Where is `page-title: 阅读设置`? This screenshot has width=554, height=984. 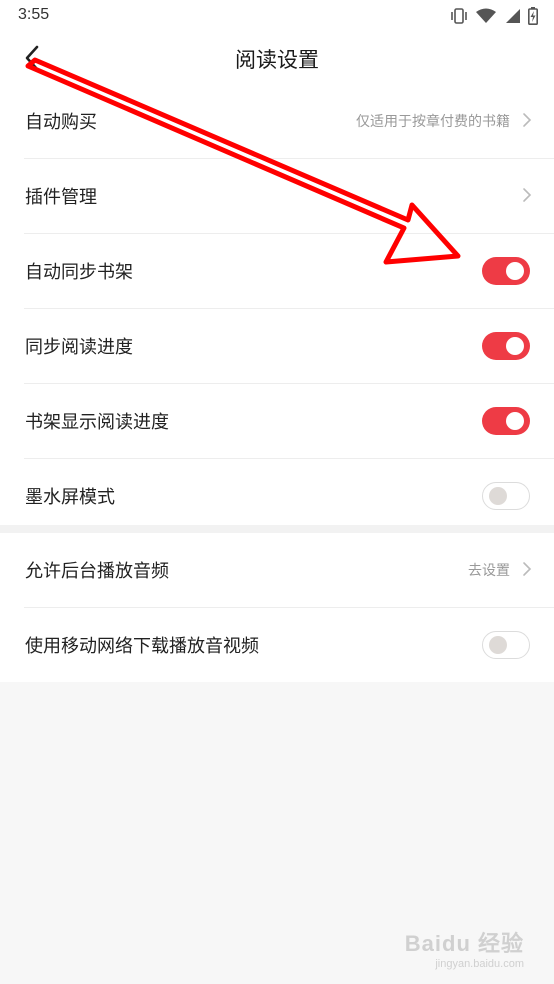
page-title: 阅读设置 is located at coordinates (277, 60).